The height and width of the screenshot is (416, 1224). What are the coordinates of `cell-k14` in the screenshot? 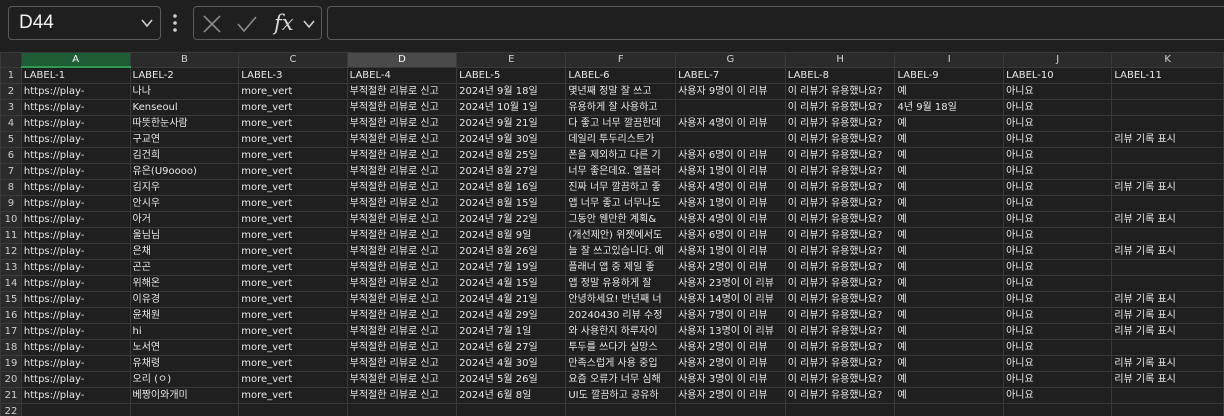 It's located at (1167, 283).